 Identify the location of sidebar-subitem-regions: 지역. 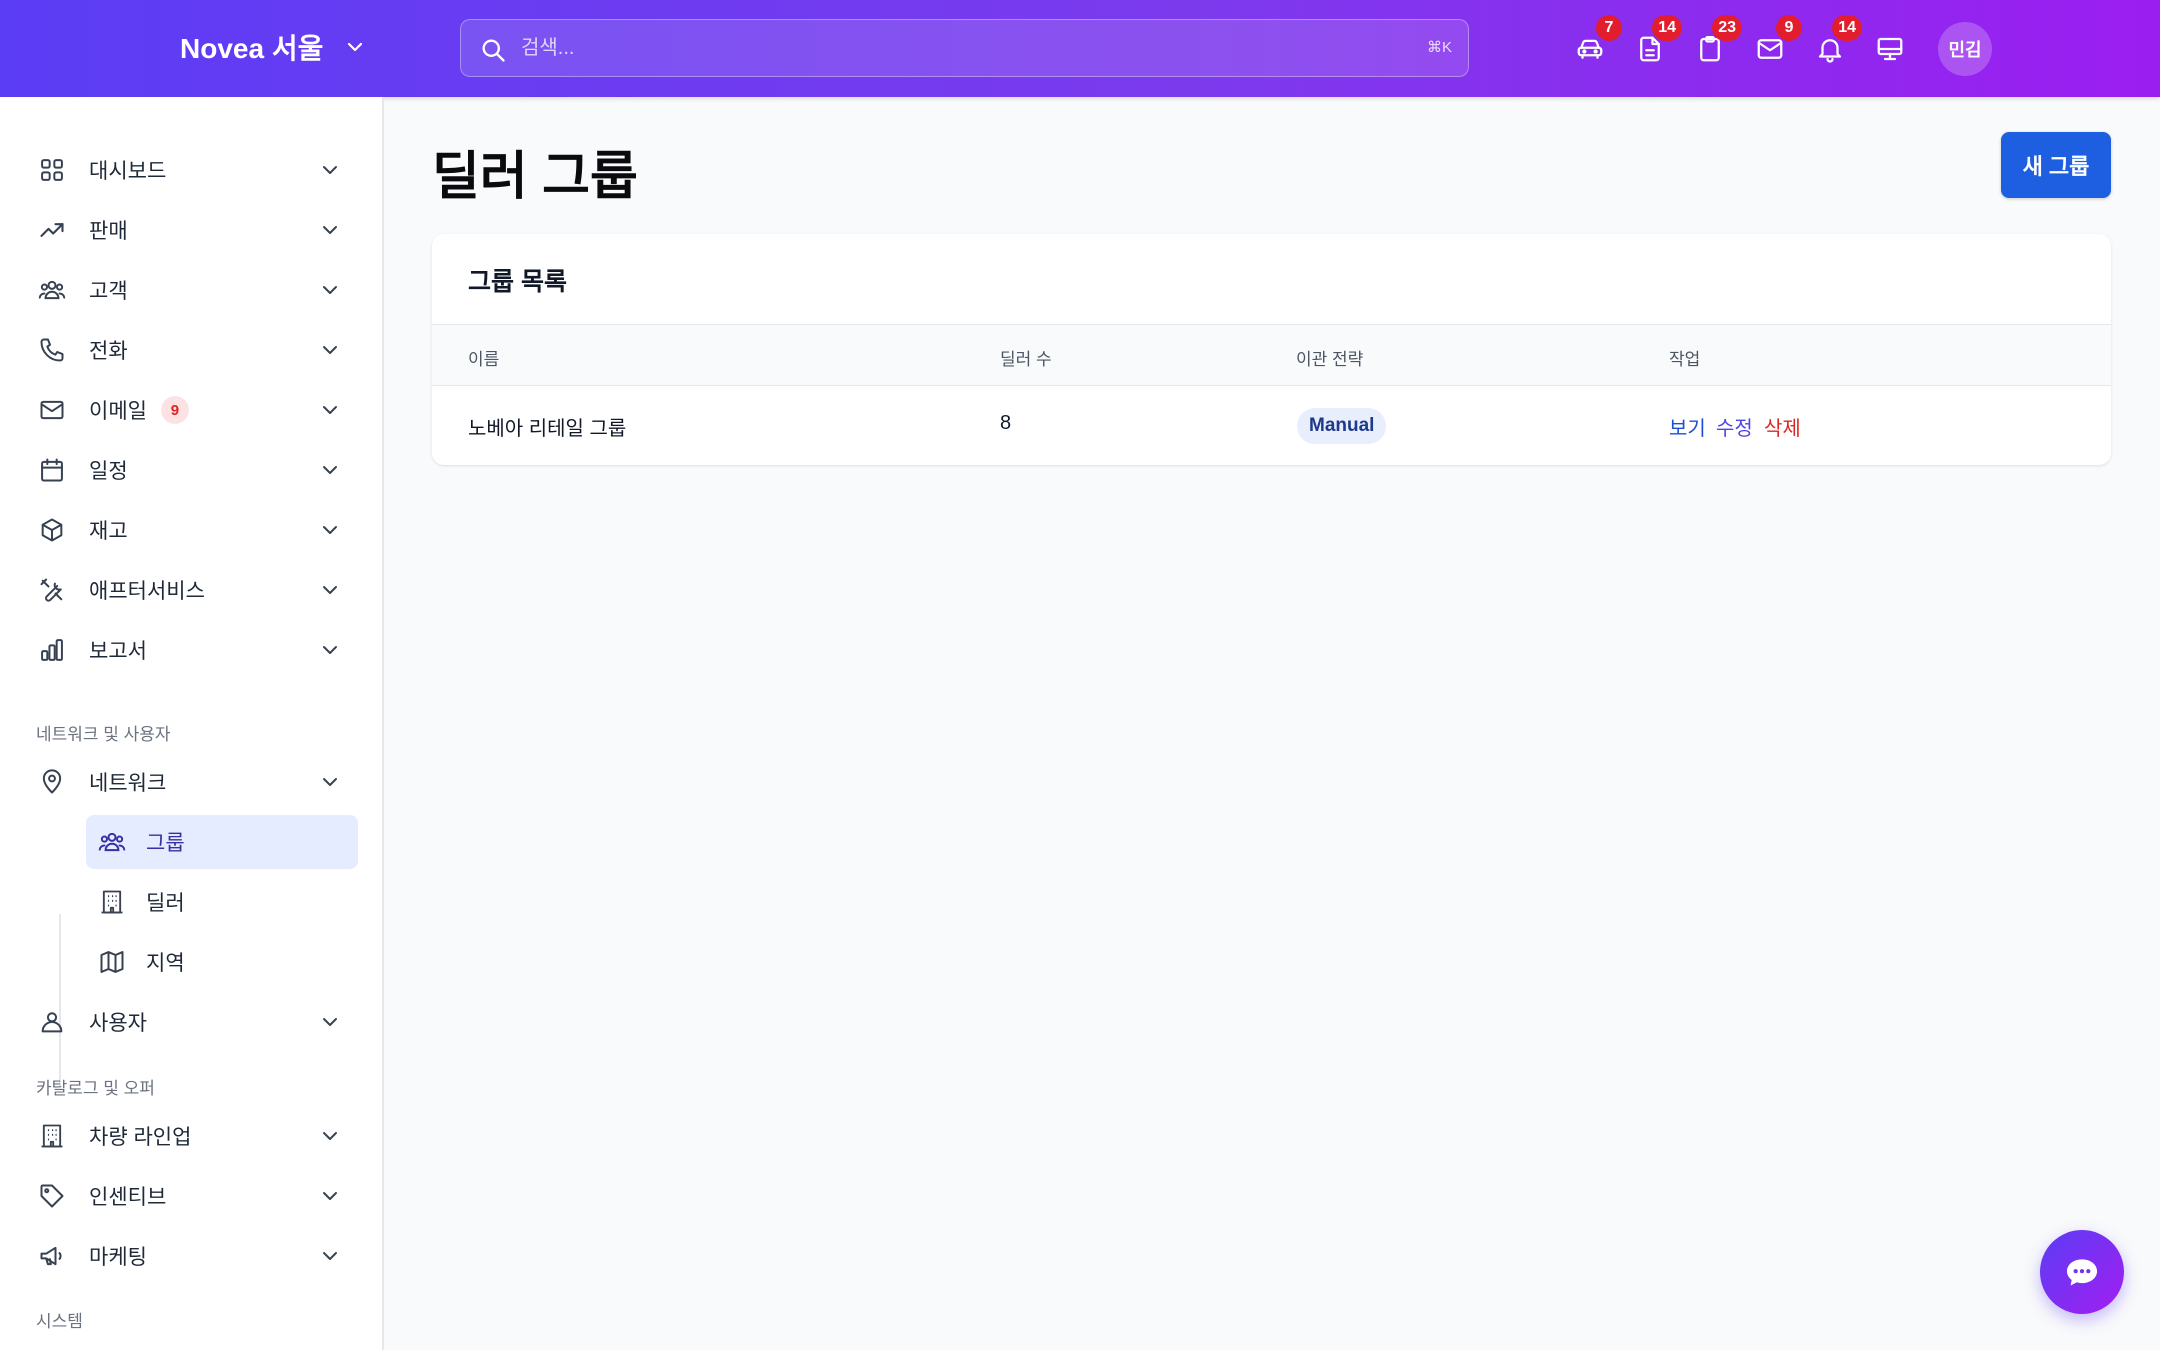
(222, 962).